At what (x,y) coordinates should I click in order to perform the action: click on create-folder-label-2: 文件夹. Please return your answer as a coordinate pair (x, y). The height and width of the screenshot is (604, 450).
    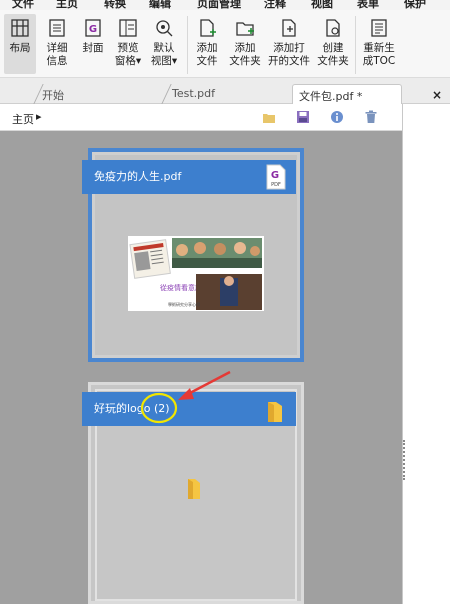
    Looking at the image, I should click on (333, 61).